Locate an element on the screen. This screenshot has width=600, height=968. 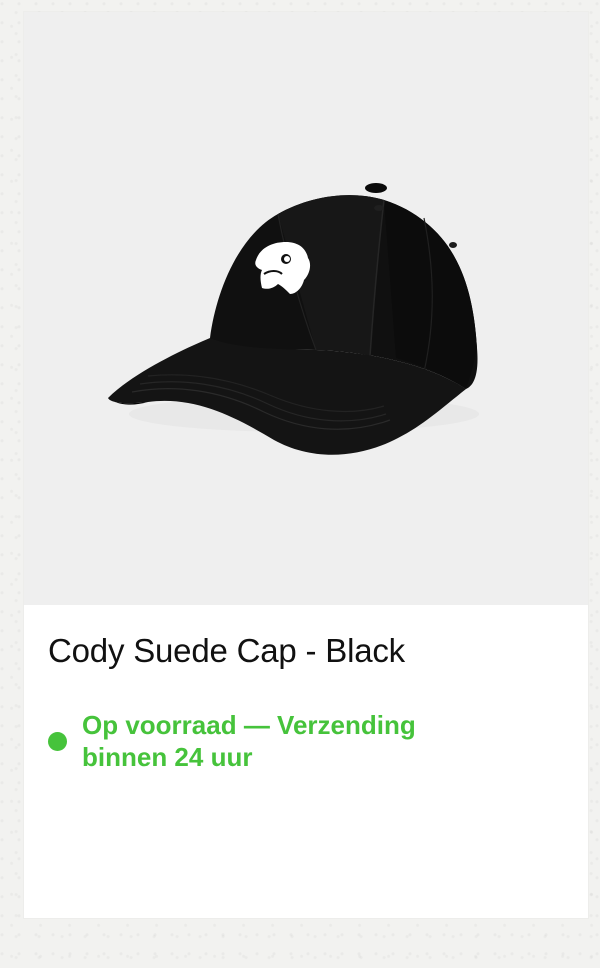
in-stock-dot-icon is located at coordinates (57, 741).